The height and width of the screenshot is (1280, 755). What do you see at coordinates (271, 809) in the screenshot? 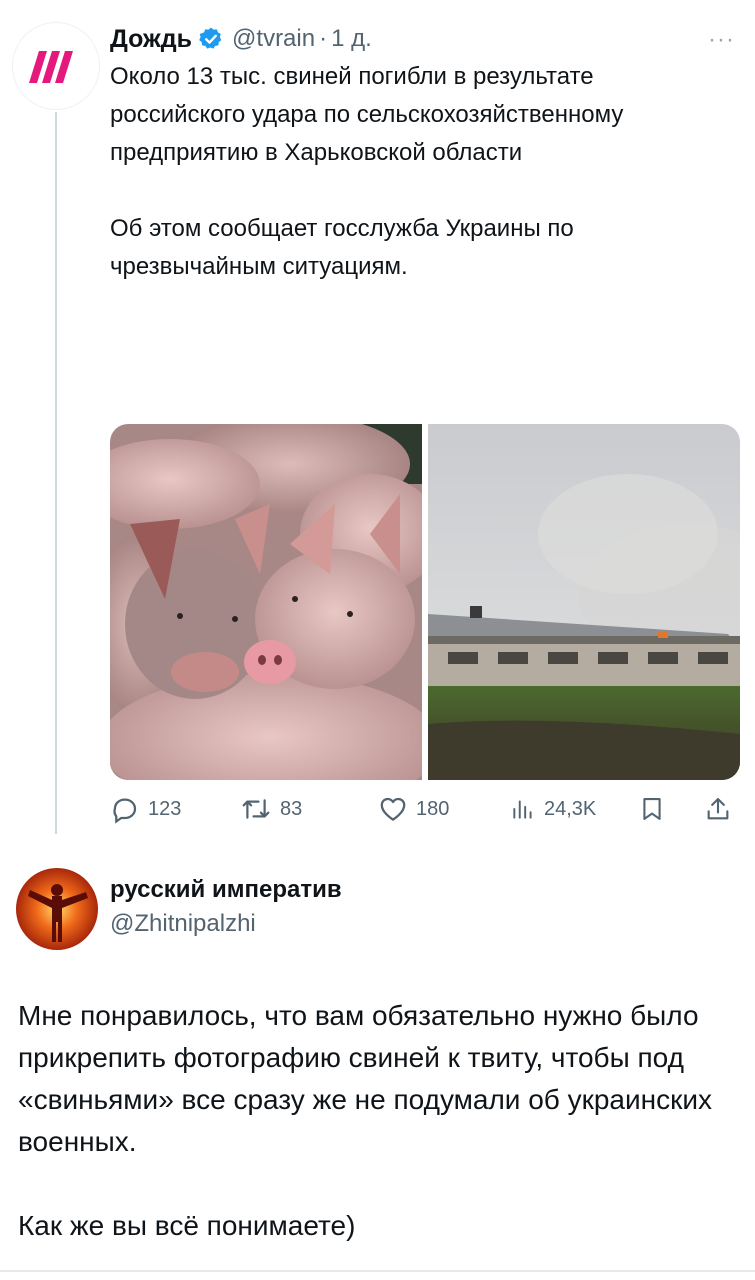
I see `retweet-button: 83` at bounding box center [271, 809].